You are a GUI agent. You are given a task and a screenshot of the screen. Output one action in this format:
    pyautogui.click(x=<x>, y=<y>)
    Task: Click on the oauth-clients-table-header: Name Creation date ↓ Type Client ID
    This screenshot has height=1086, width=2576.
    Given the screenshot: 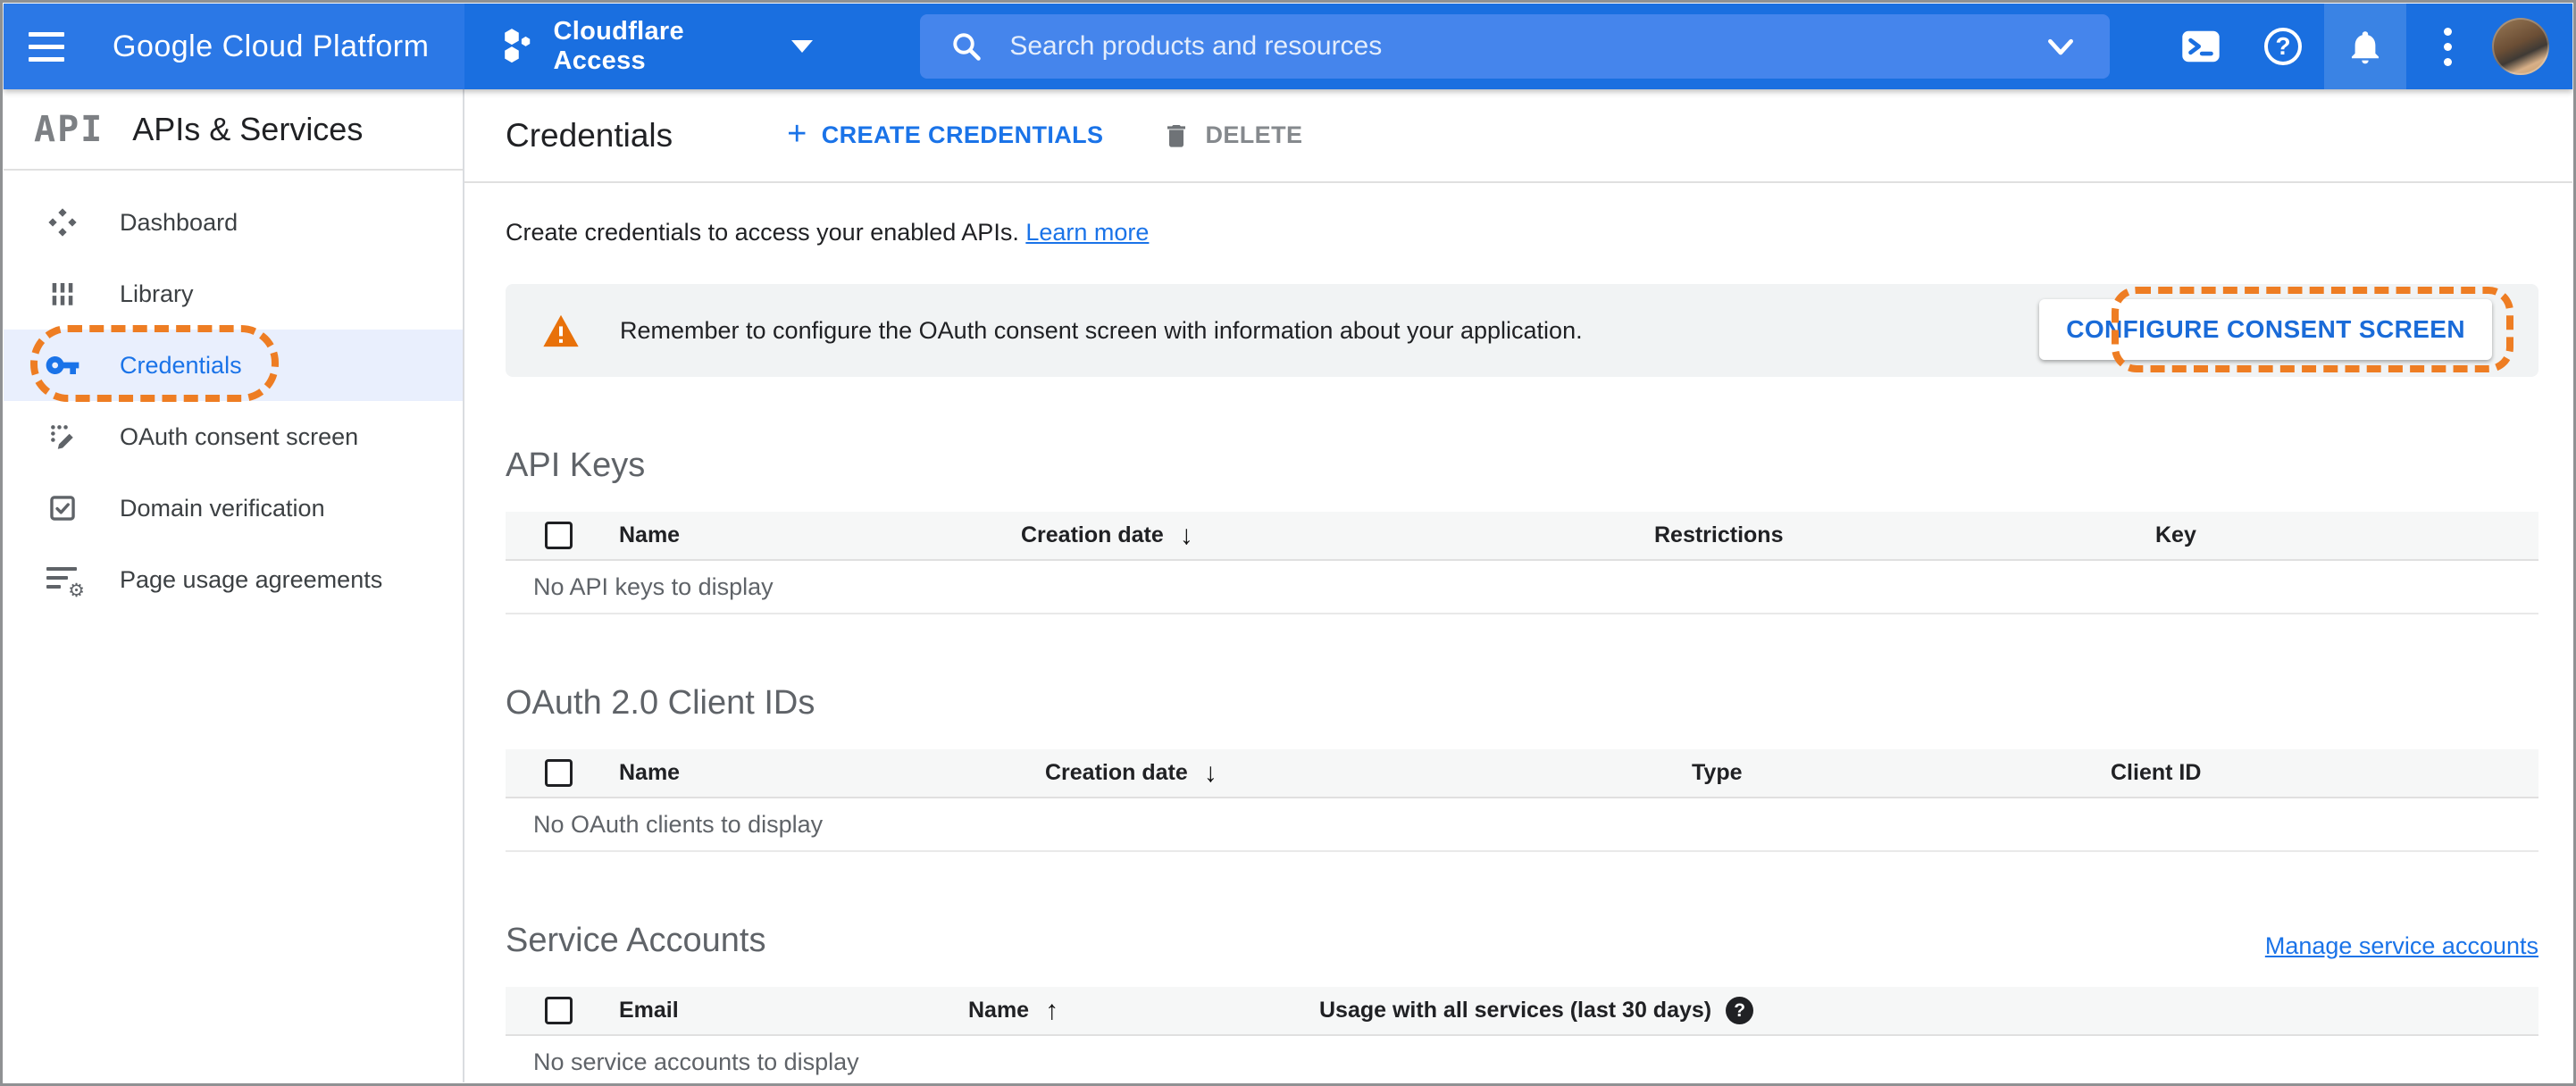 What is the action you would take?
    pyautogui.click(x=1522, y=773)
    